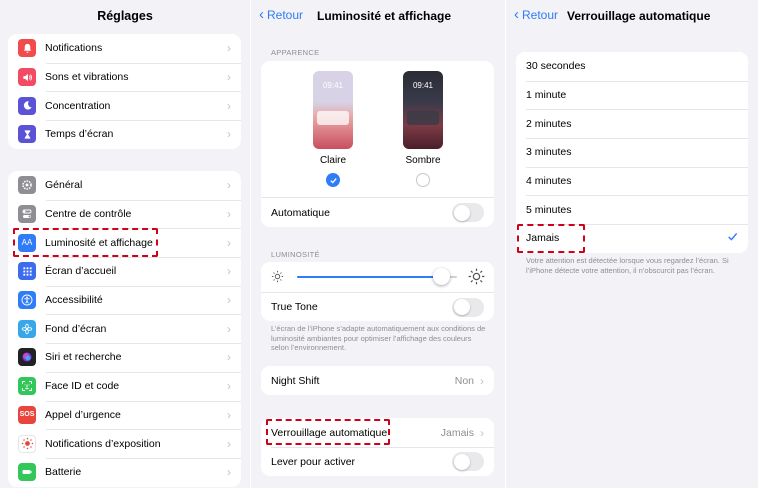  Describe the element at coordinates (333, 110) in the screenshot. I see `light-mode-preview: 09:41` at that location.